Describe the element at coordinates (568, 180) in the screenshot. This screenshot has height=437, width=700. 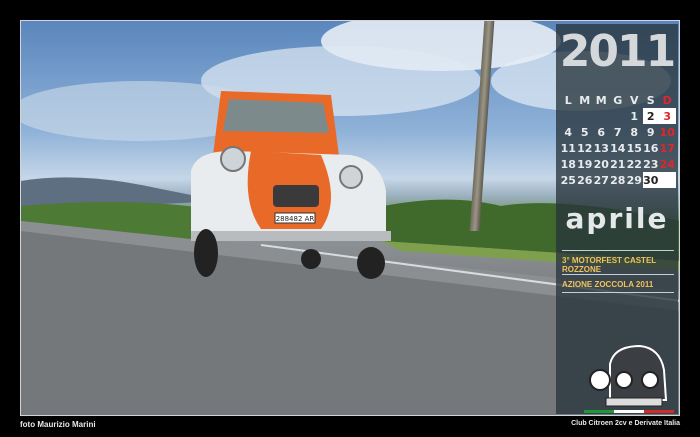
I see `calendar-day: 25` at that location.